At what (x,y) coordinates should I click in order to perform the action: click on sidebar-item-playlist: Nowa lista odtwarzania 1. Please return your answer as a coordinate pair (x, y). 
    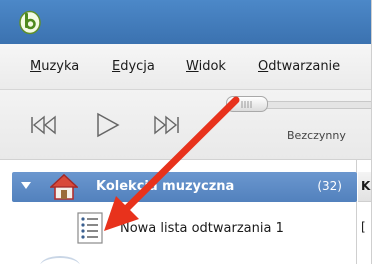
    Looking at the image, I should click on (178, 228).